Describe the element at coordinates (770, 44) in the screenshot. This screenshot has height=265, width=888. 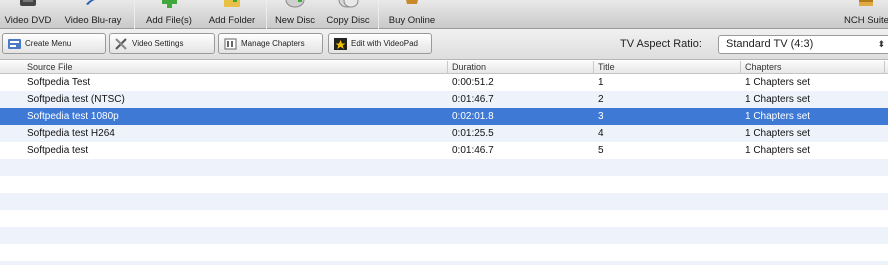
I see `aspect-ratio-value: Standard TV (4:3)` at that location.